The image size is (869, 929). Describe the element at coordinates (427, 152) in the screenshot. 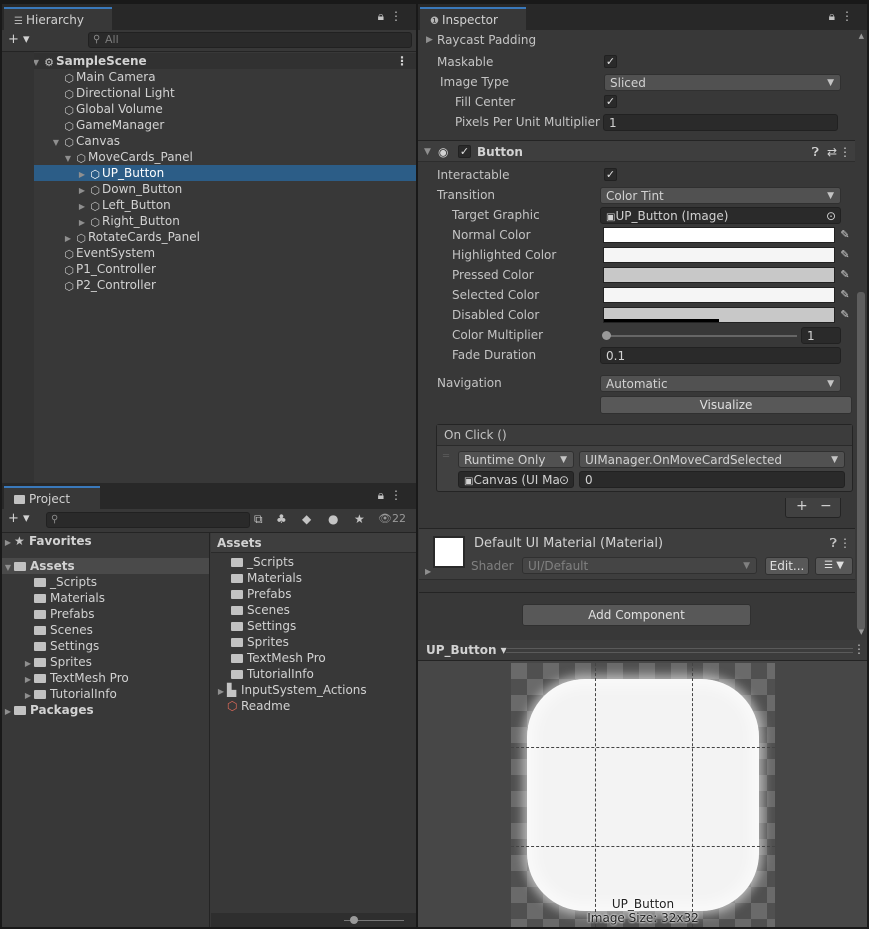

I see `foldout-arrow-icon: ▼` at that location.